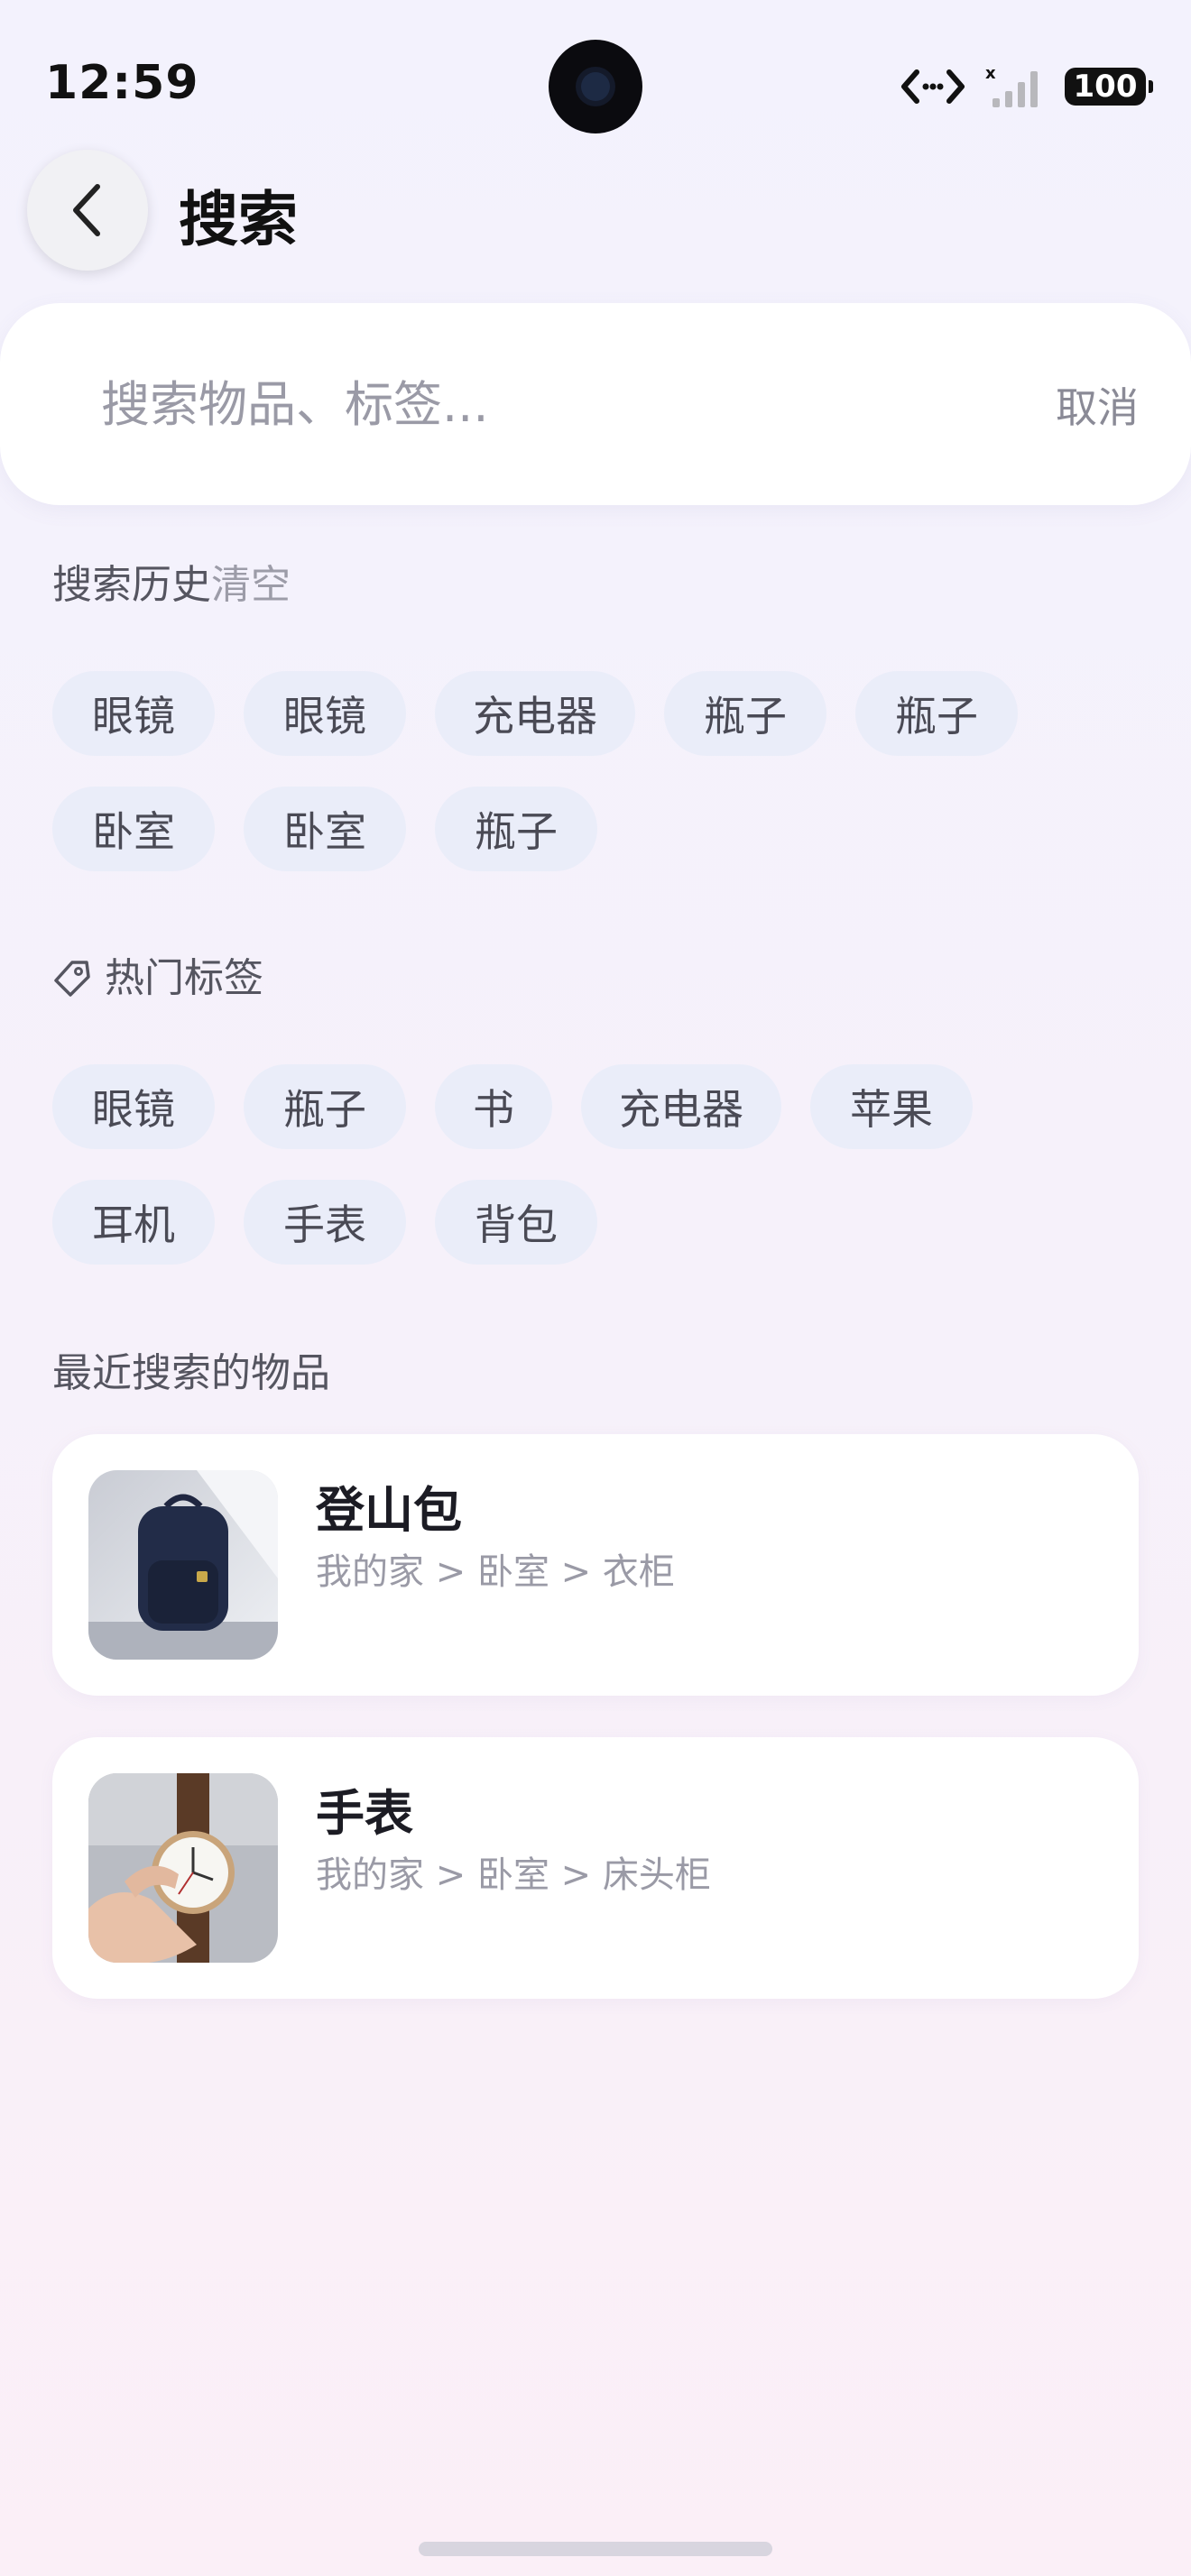 The height and width of the screenshot is (2576, 1191). Describe the element at coordinates (991, 73) in the screenshot. I see `svg-text: x` at that location.